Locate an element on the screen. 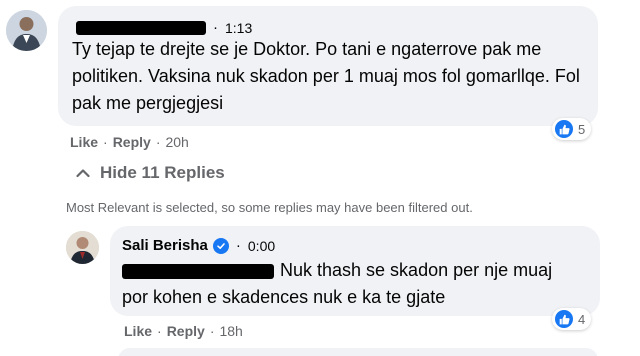  next-reply-bubble is located at coordinates (358, 352).